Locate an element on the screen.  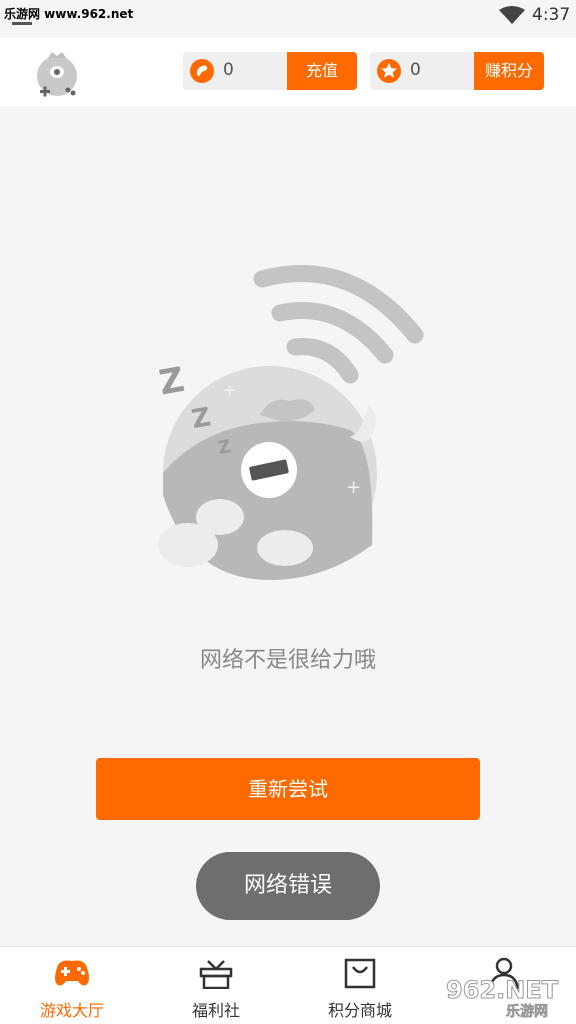
nav-item-game-hall: 游戏大厅 is located at coordinates (72, 985).